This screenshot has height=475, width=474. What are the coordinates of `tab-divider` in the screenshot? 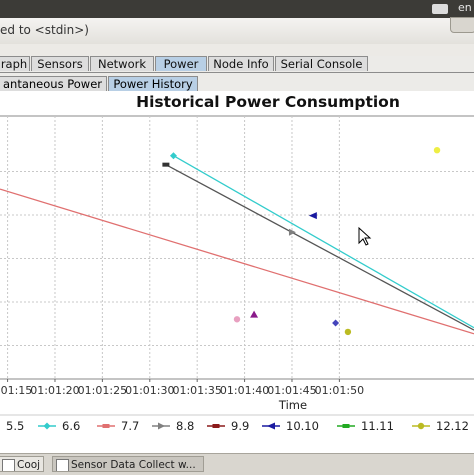 It's located at (237, 72).